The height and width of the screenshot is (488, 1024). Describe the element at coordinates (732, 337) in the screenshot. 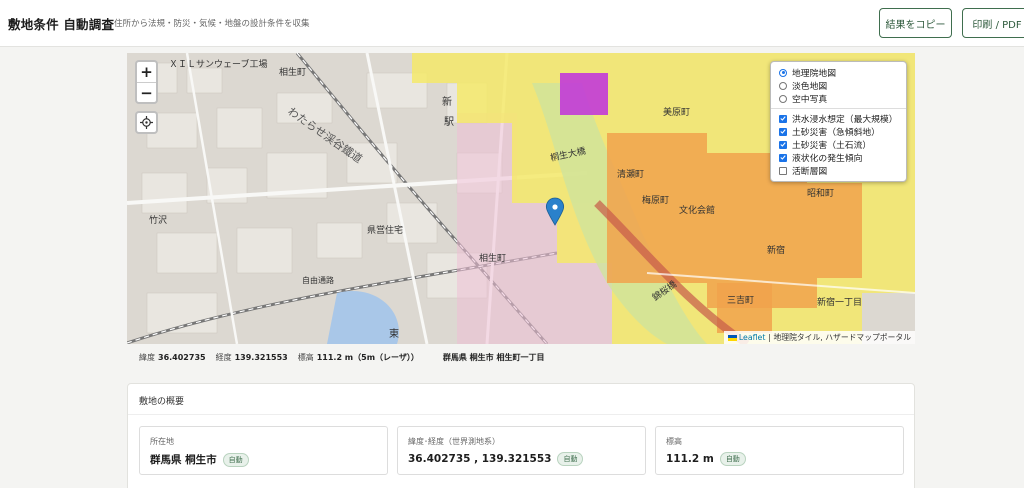

I see `ukraine-flag-icon` at that location.